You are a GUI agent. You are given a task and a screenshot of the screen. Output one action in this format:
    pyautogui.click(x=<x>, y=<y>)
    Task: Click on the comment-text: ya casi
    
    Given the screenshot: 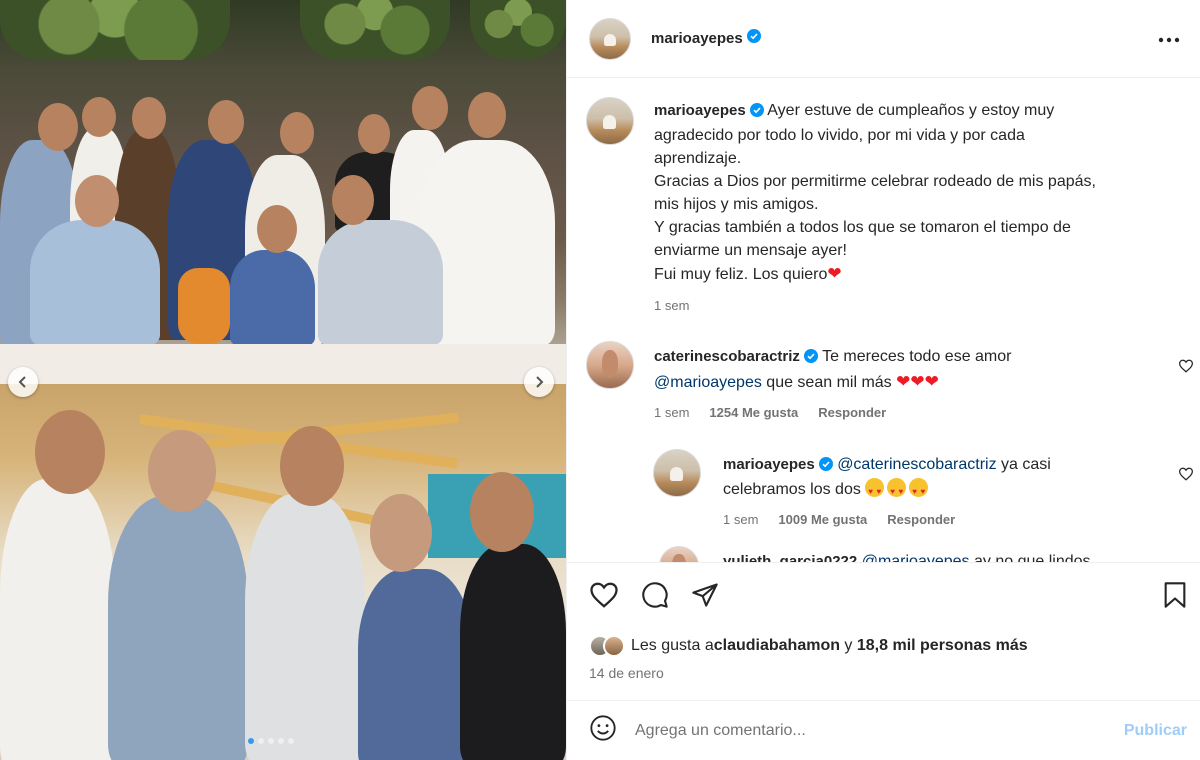 What is the action you would take?
    pyautogui.click(x=1023, y=464)
    